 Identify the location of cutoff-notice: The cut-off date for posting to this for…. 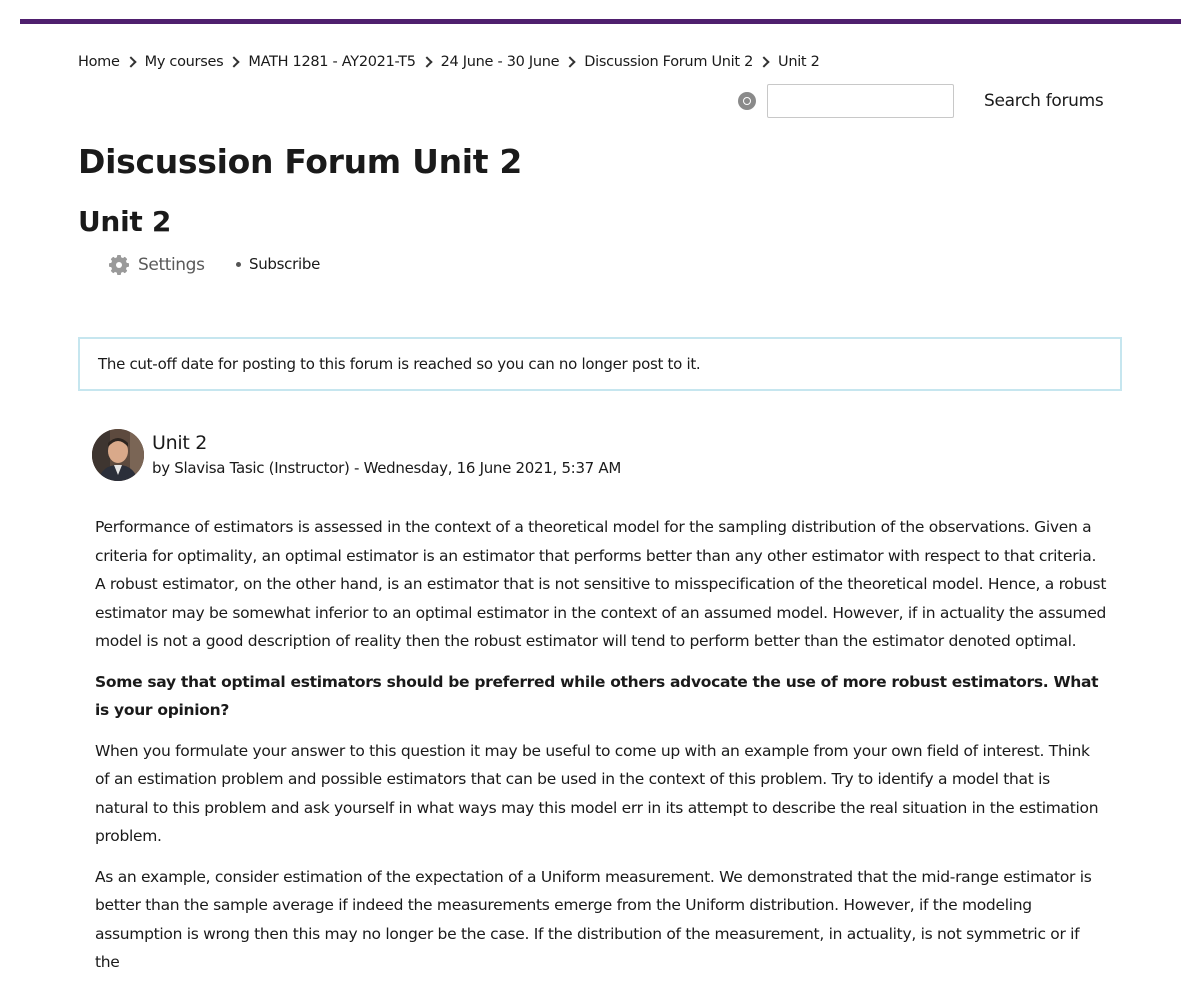
(600, 364).